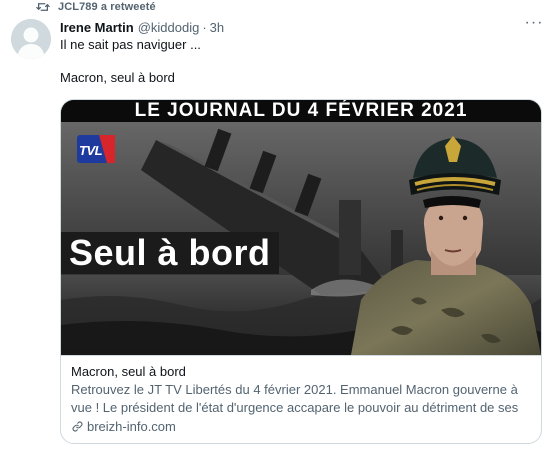 Image resolution: width=550 pixels, height=451 pixels. I want to click on link-icon, so click(77, 426).